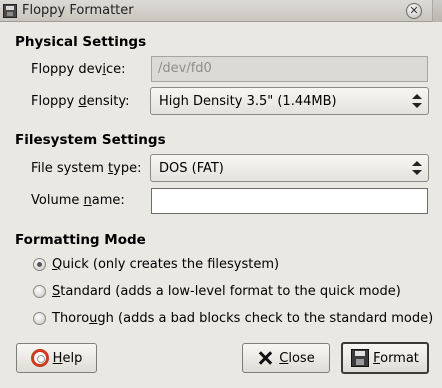  What do you see at coordinates (80, 240) in the screenshot?
I see `formatting-mode-heading: Formatting Mode` at bounding box center [80, 240].